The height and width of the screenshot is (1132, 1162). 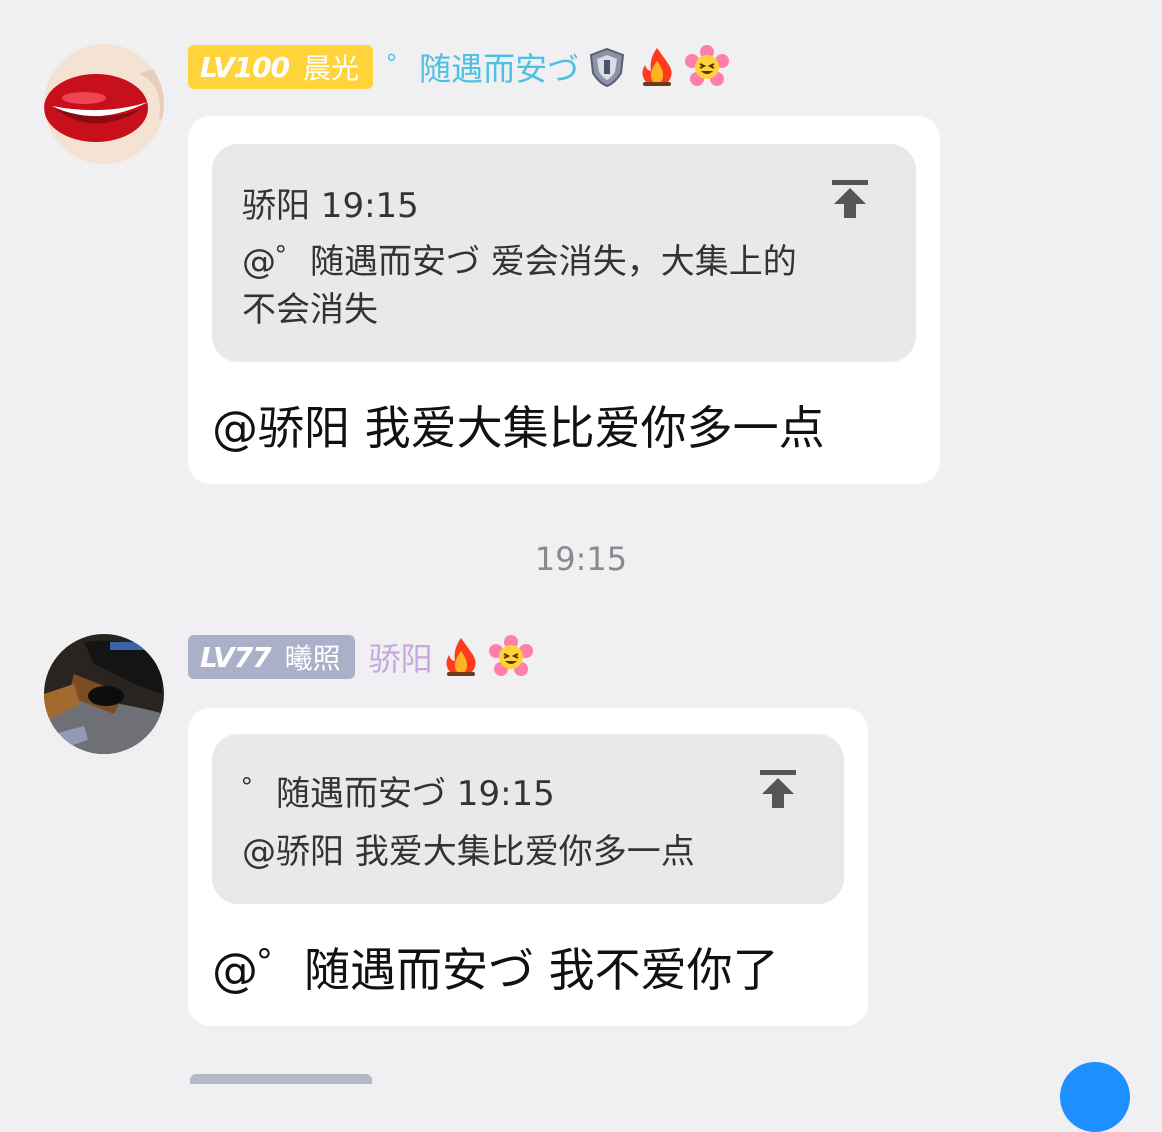 I want to click on level-badge: LV77 曦照, so click(x=271, y=657).